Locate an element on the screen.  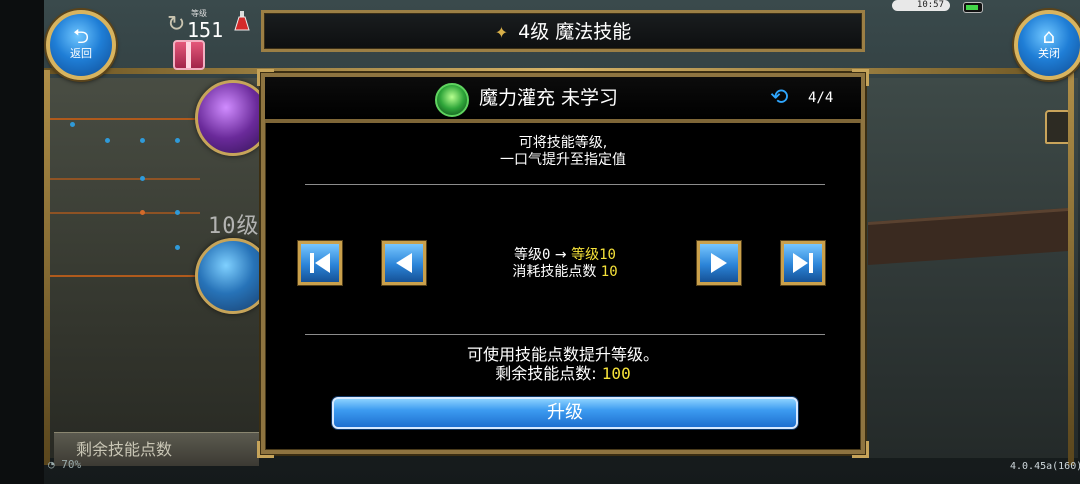
header-divider is located at coordinates (563, 121).